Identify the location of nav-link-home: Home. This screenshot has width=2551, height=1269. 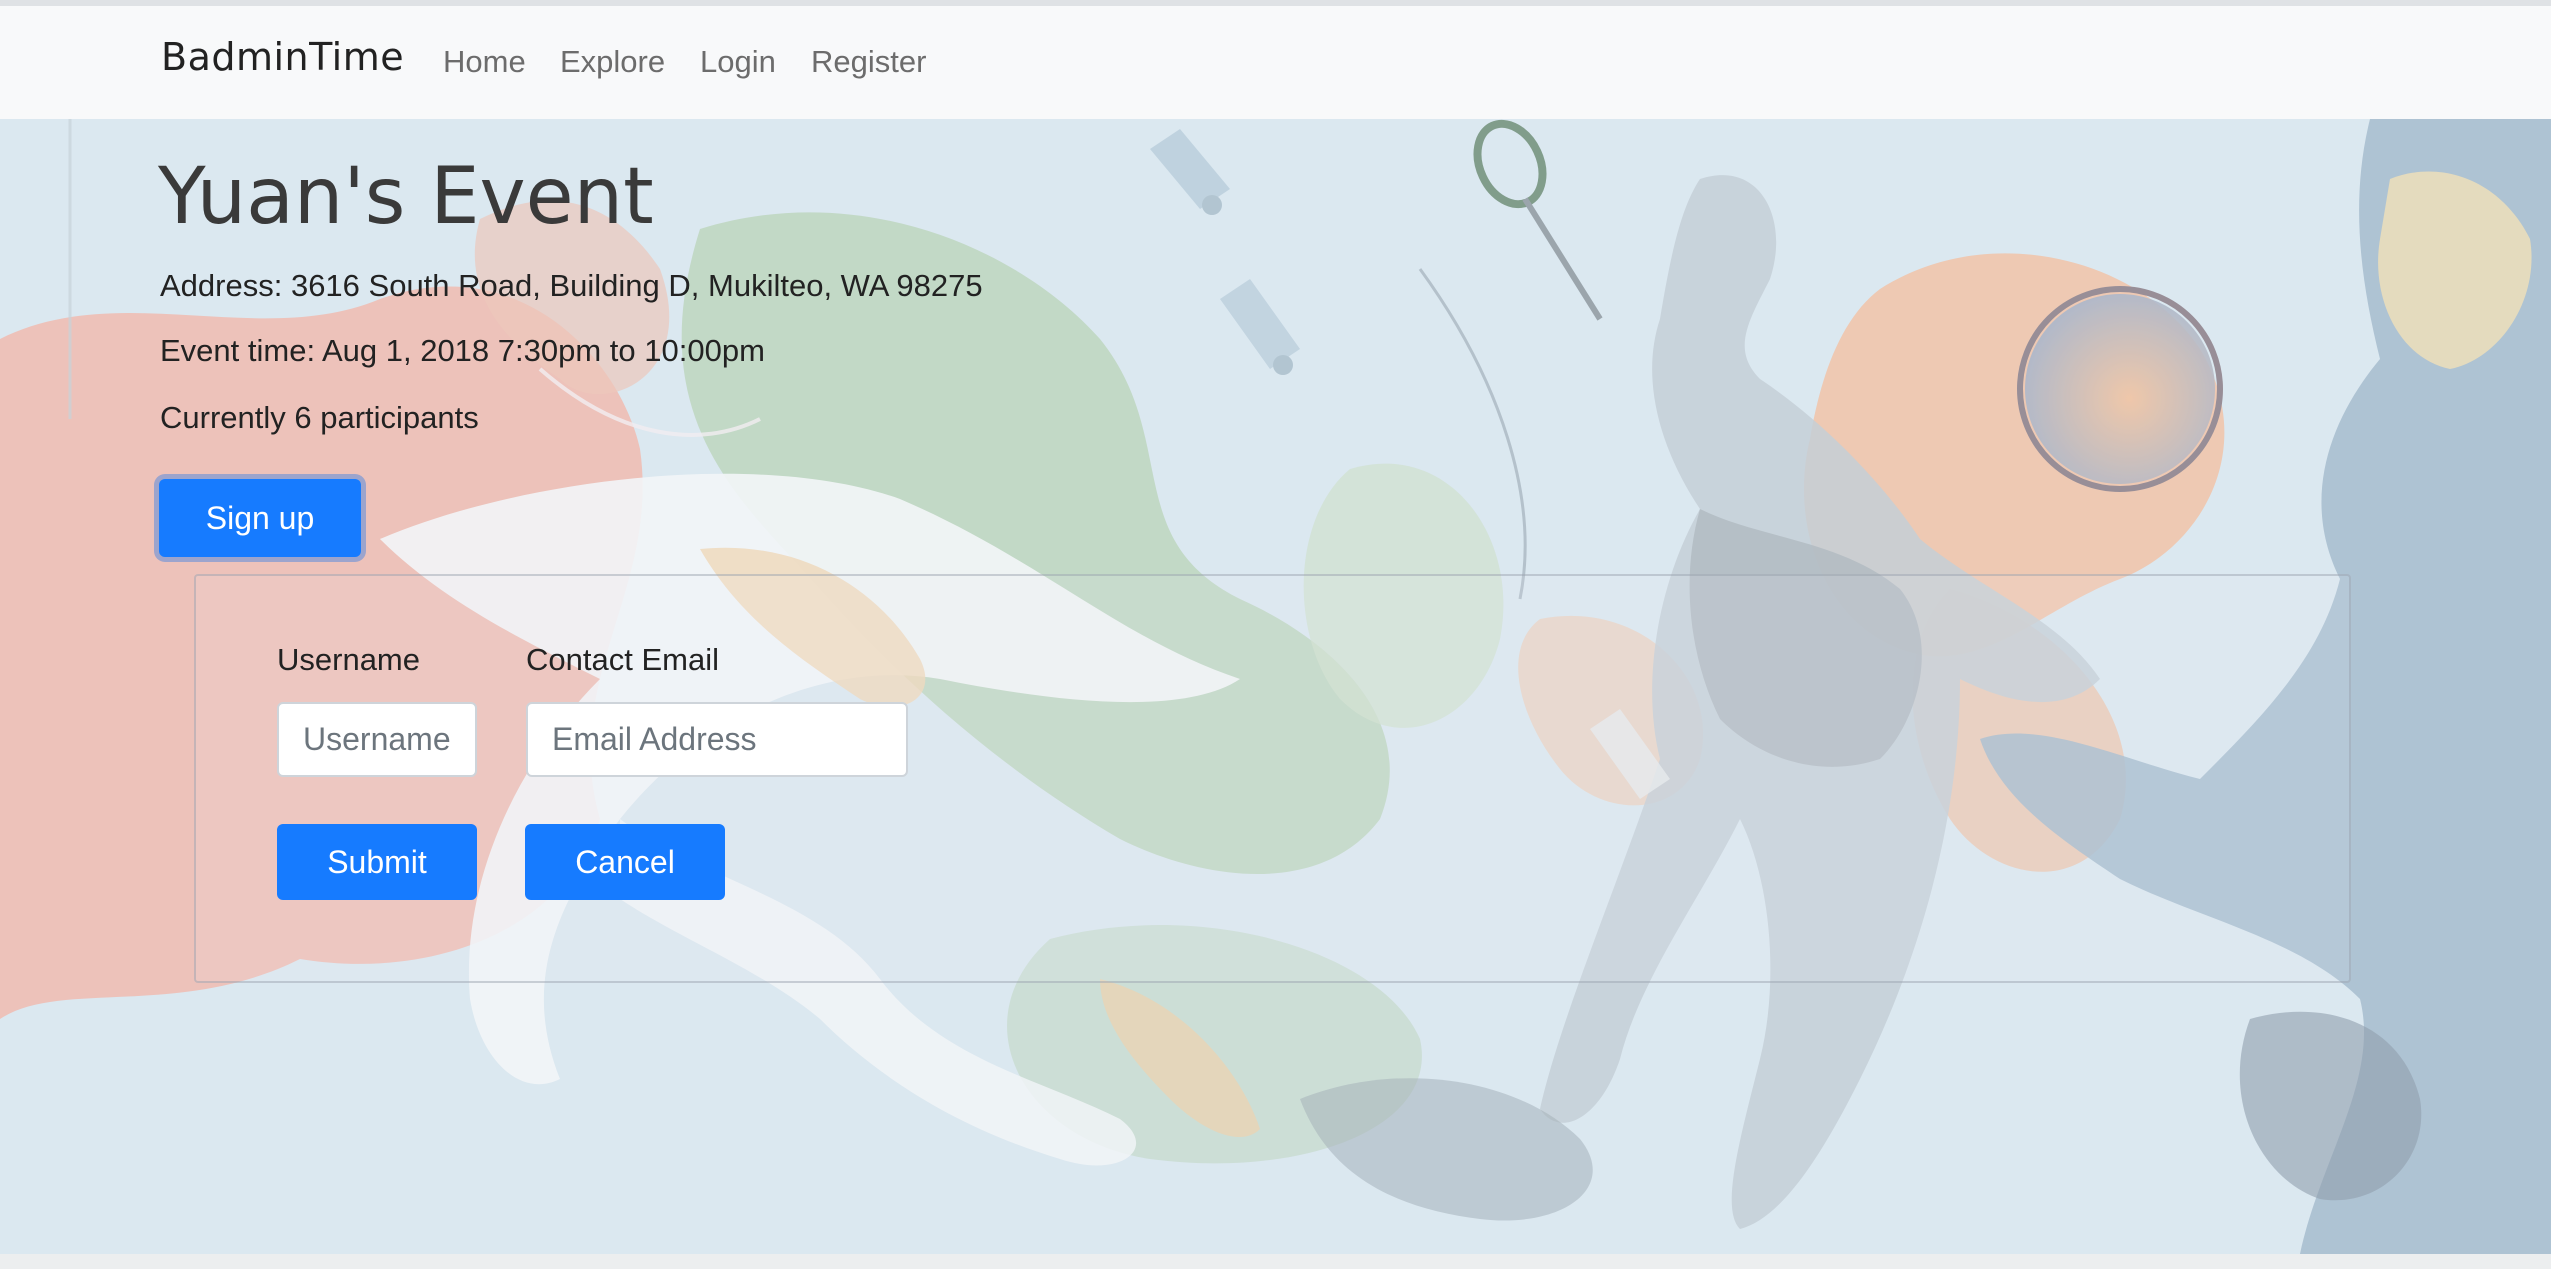
(484, 62).